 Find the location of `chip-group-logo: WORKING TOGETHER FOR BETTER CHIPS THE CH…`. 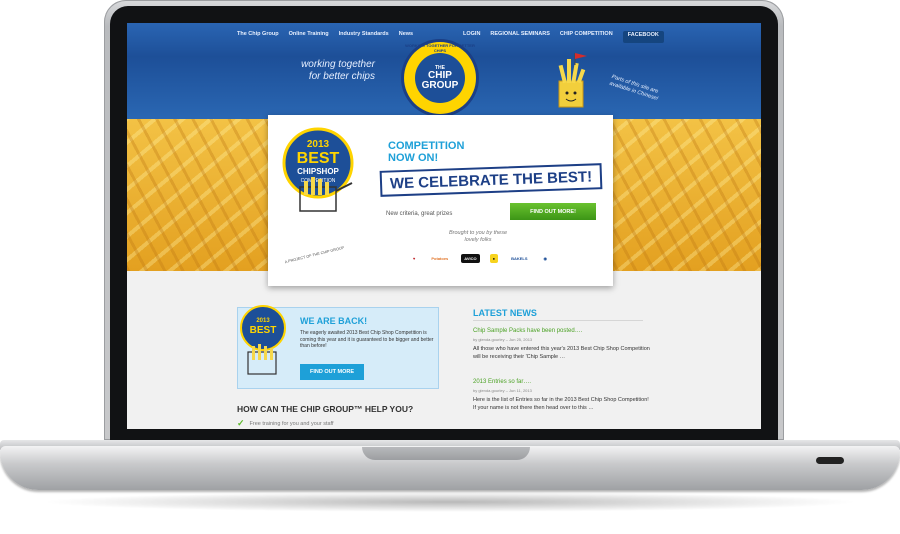

chip-group-logo: WORKING TOGETHER FOR BETTER CHIPS THE CH… is located at coordinates (440, 78).